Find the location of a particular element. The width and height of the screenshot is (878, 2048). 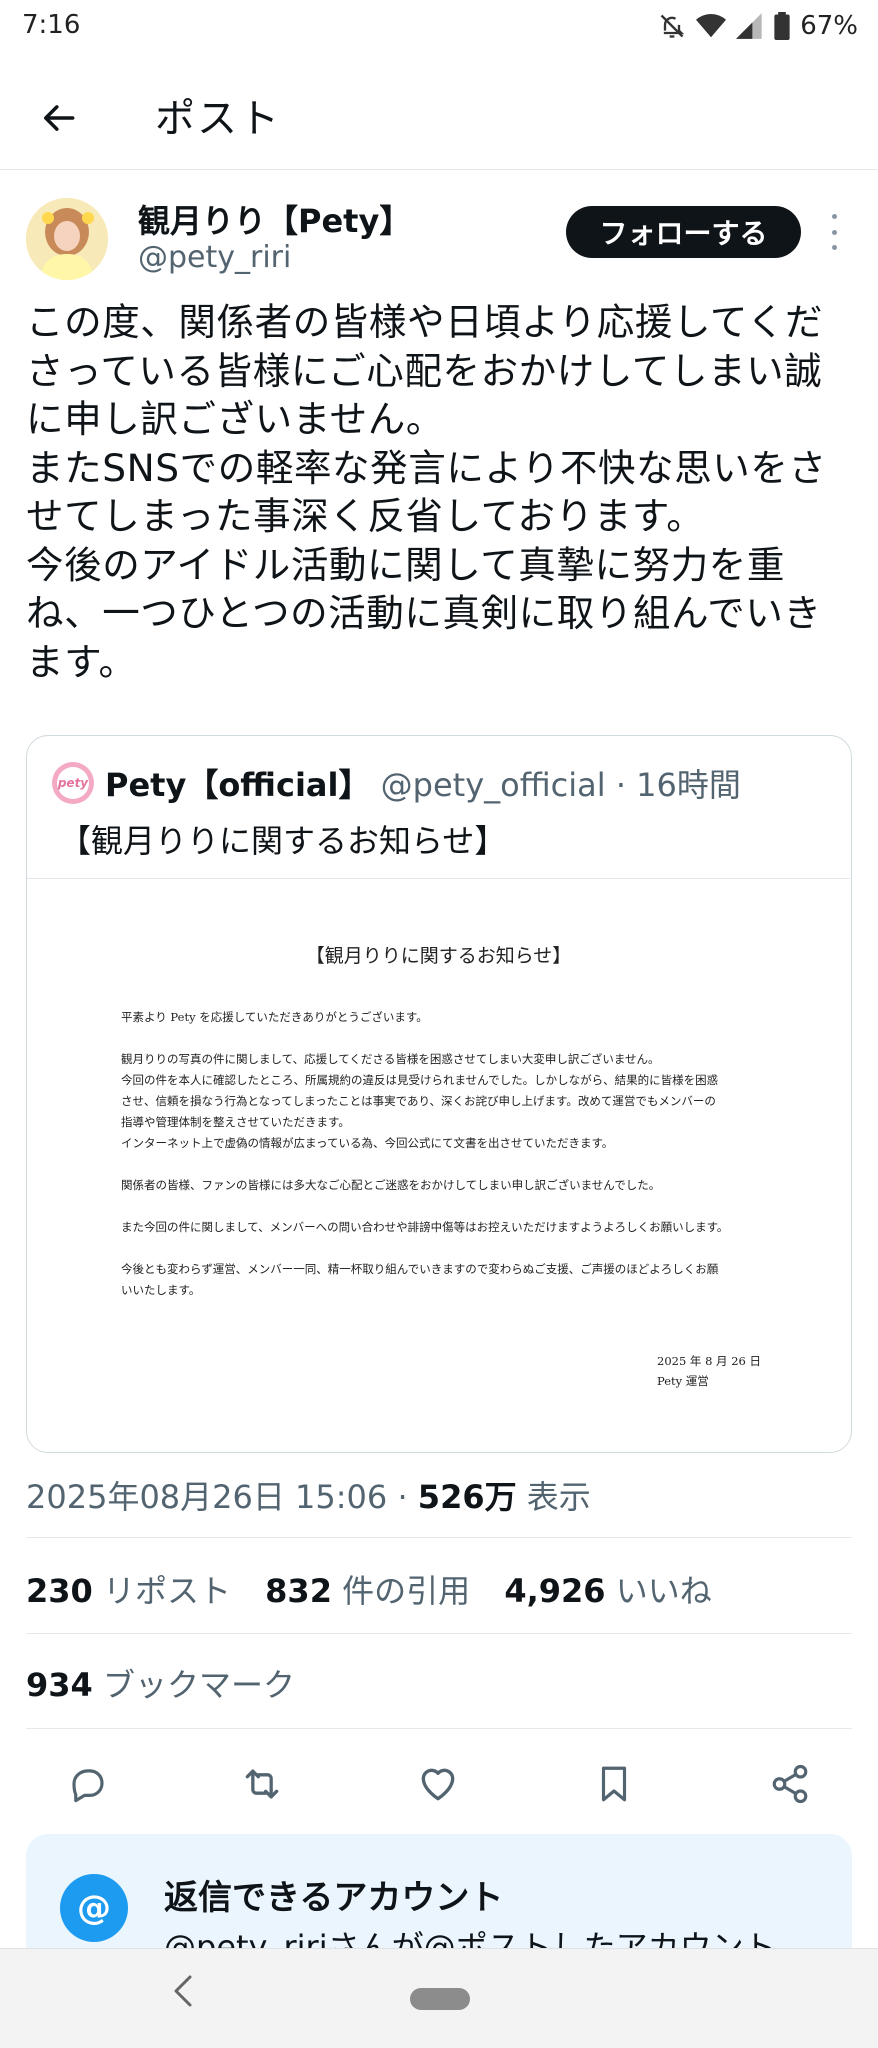

quote-avatar: pety is located at coordinates (73, 783).